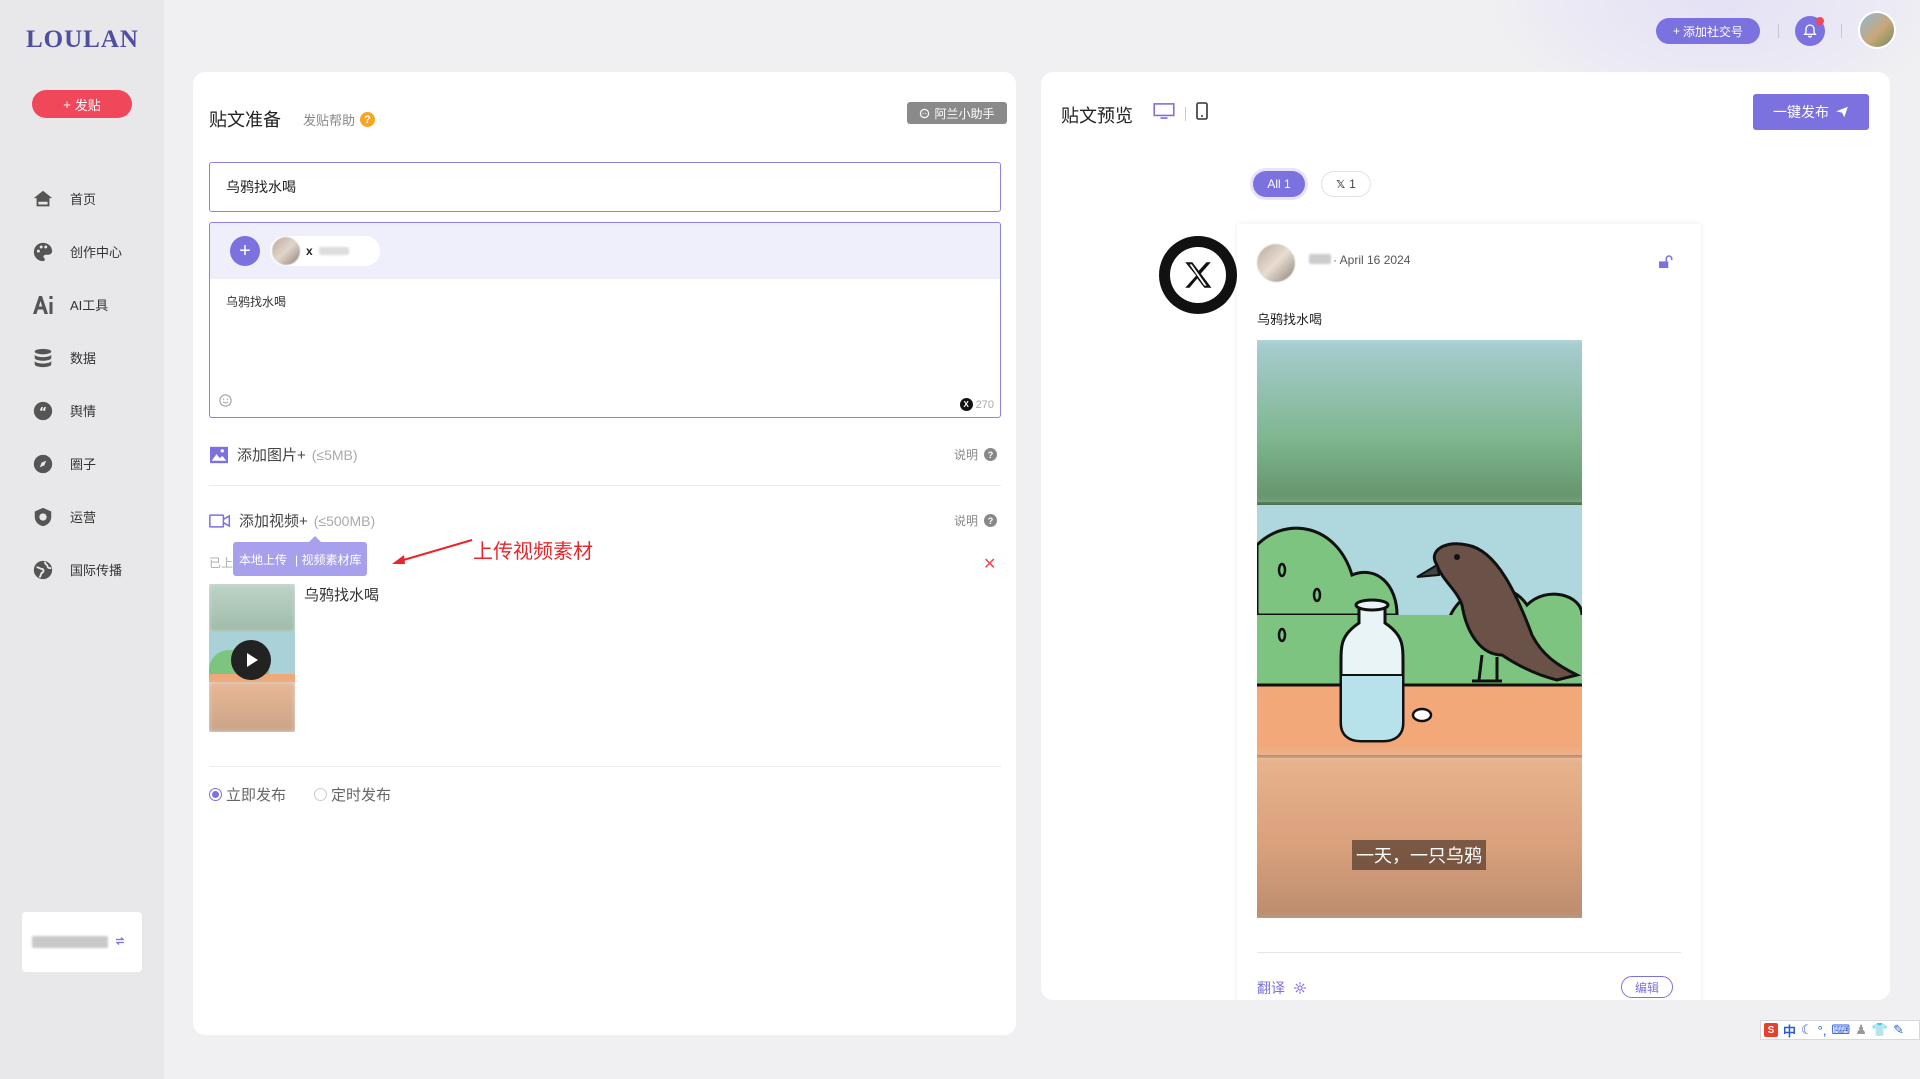 Image resolution: width=1920 pixels, height=1079 pixels. Describe the element at coordinates (82, 39) in the screenshot. I see `app-logo: LOULAN` at that location.